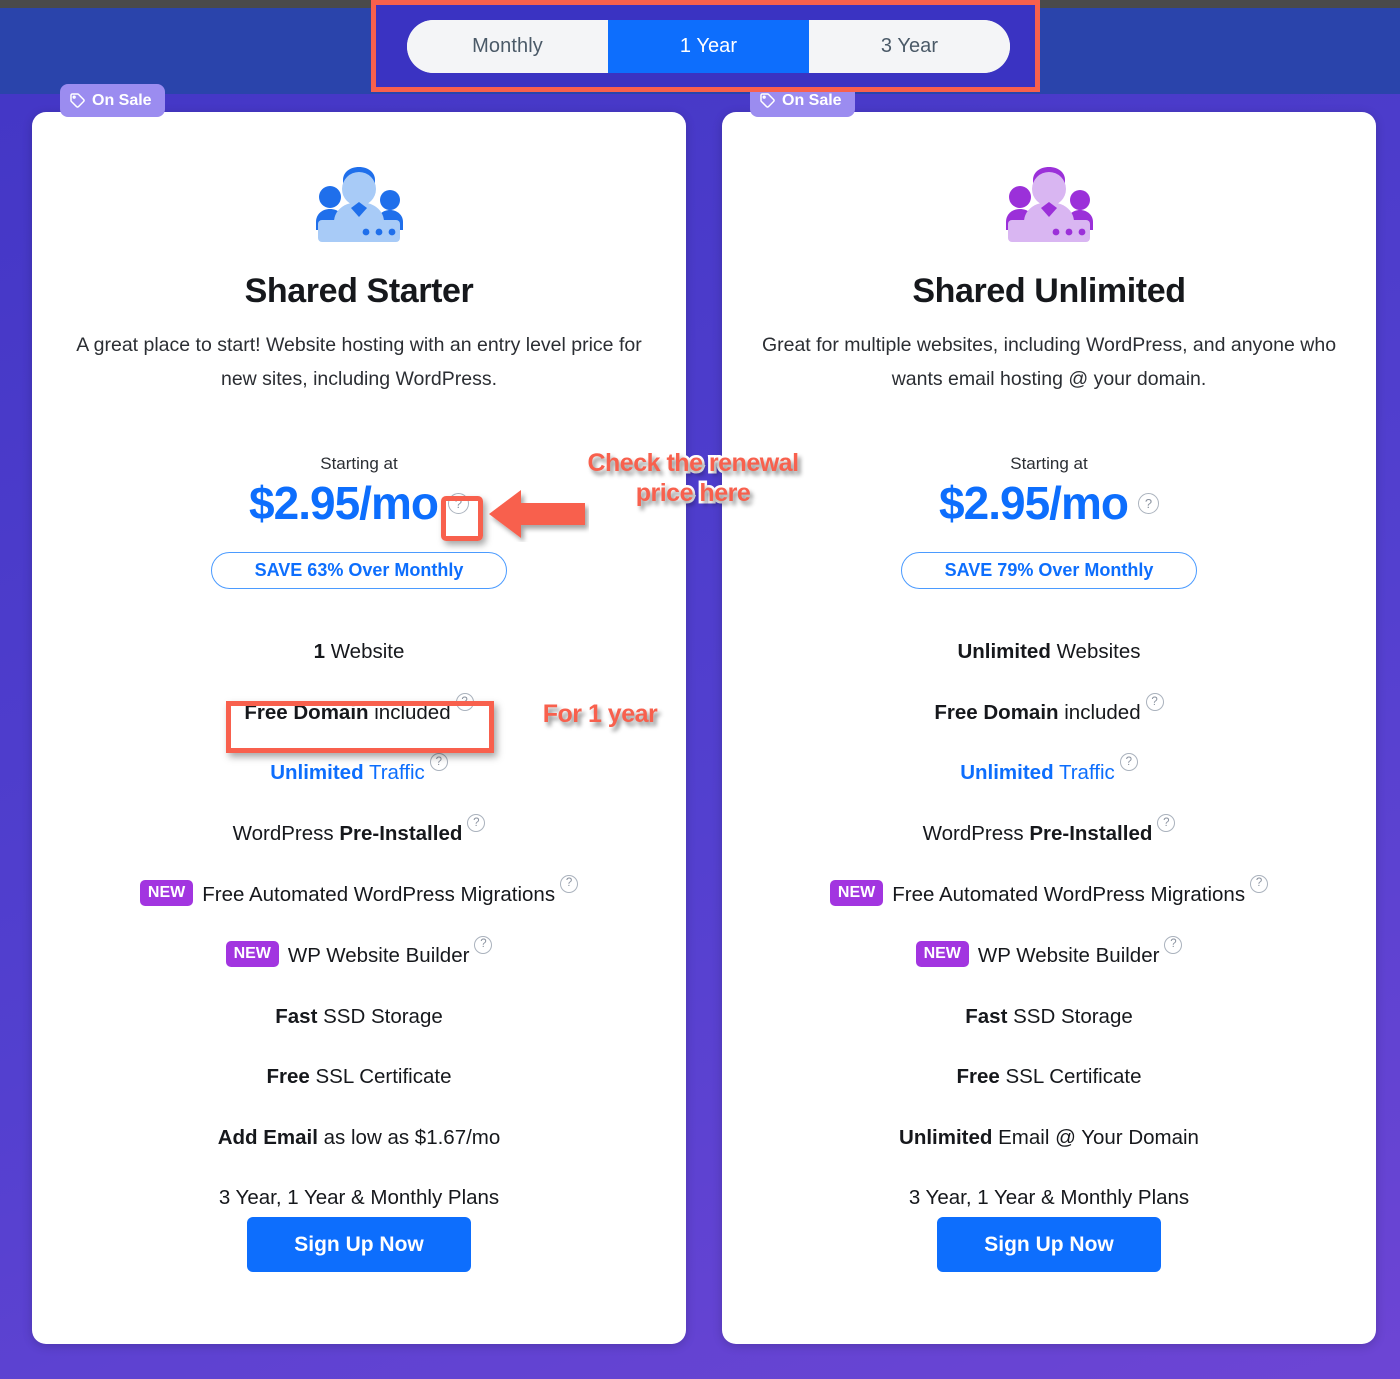  I want to click on toggle-option-3-year: 3 Year, so click(909, 46).